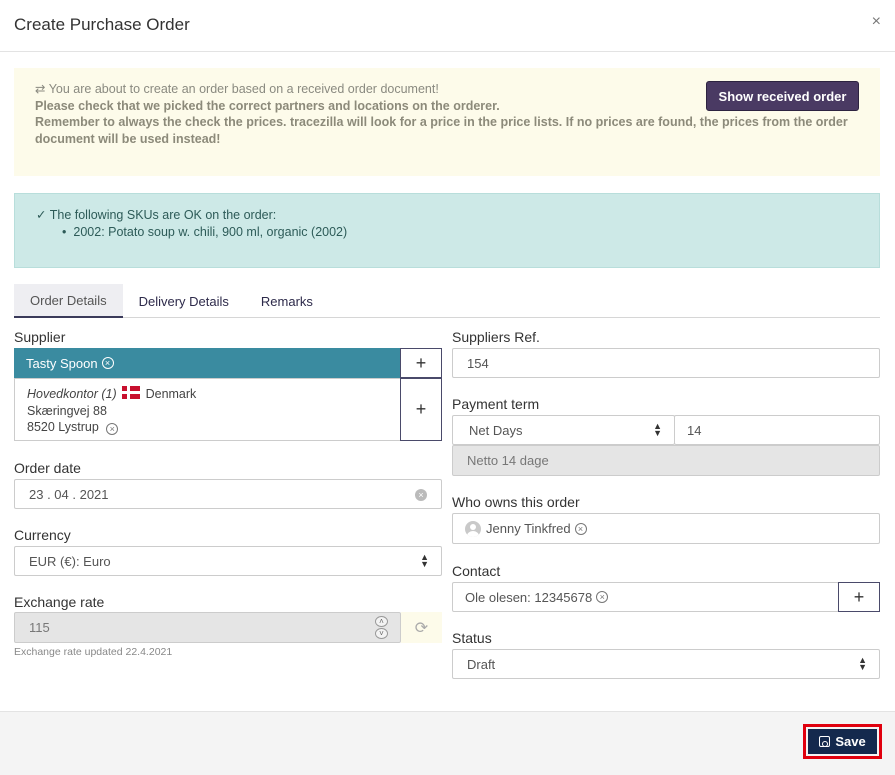  I want to click on exchange-rate-label: Exchange rate, so click(59, 602).